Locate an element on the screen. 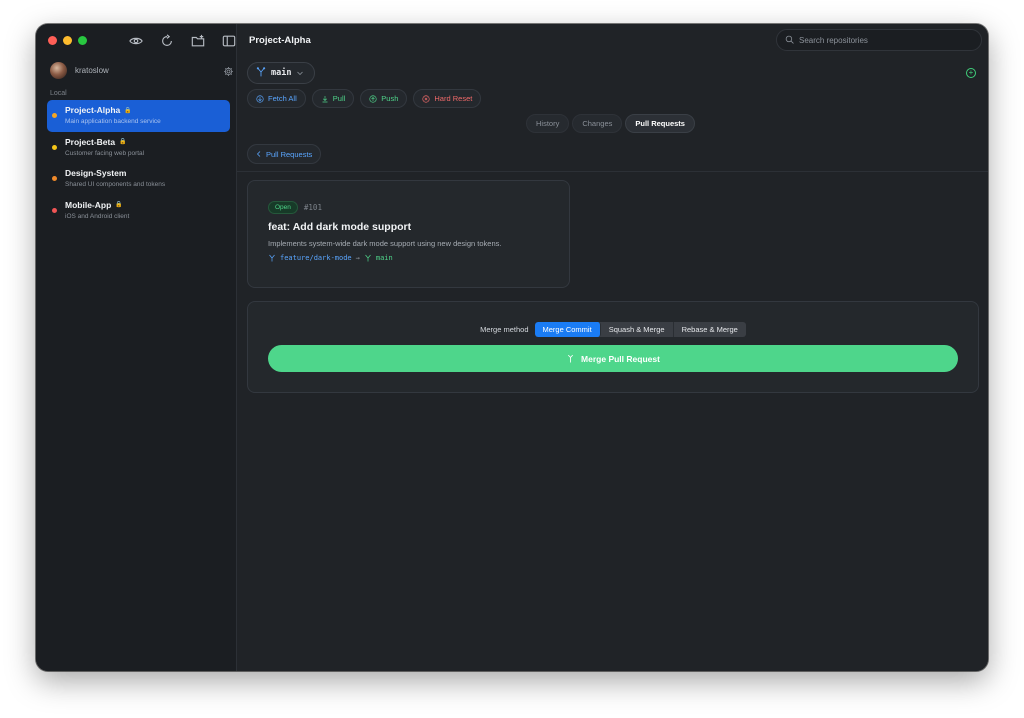 The image size is (1024, 718). search-icon is located at coordinates (789, 40).